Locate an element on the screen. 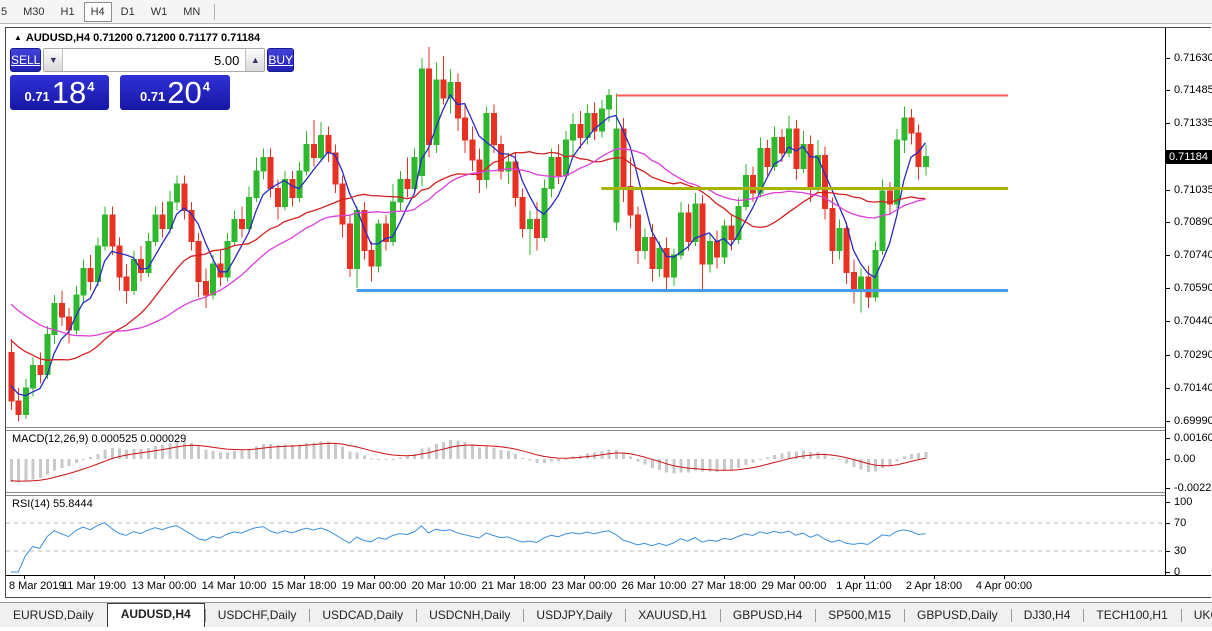 Image resolution: width=1212 pixels, height=631 pixels. timeframe-toolbar: 5 M30 H1 H4 D1 W1 MN is located at coordinates (606, 12).